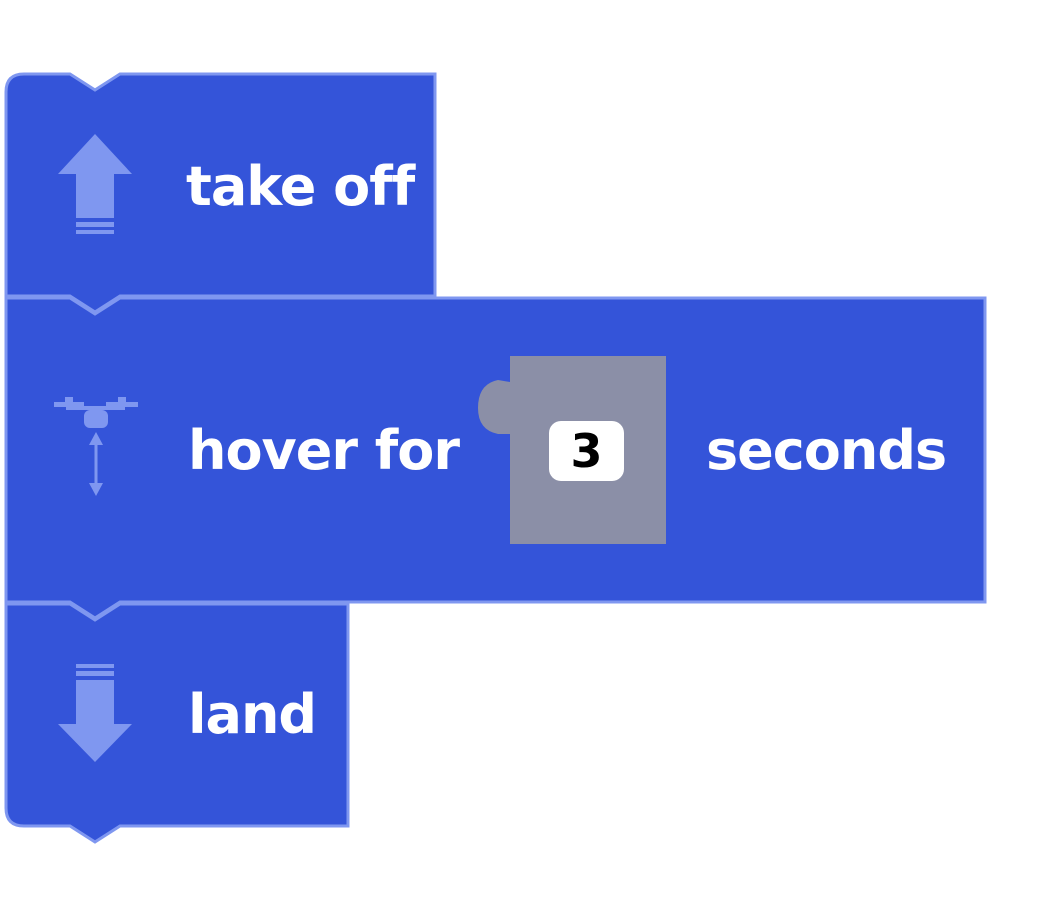  Describe the element at coordinates (300, 186) in the screenshot. I see `take-off-label: take off` at that location.